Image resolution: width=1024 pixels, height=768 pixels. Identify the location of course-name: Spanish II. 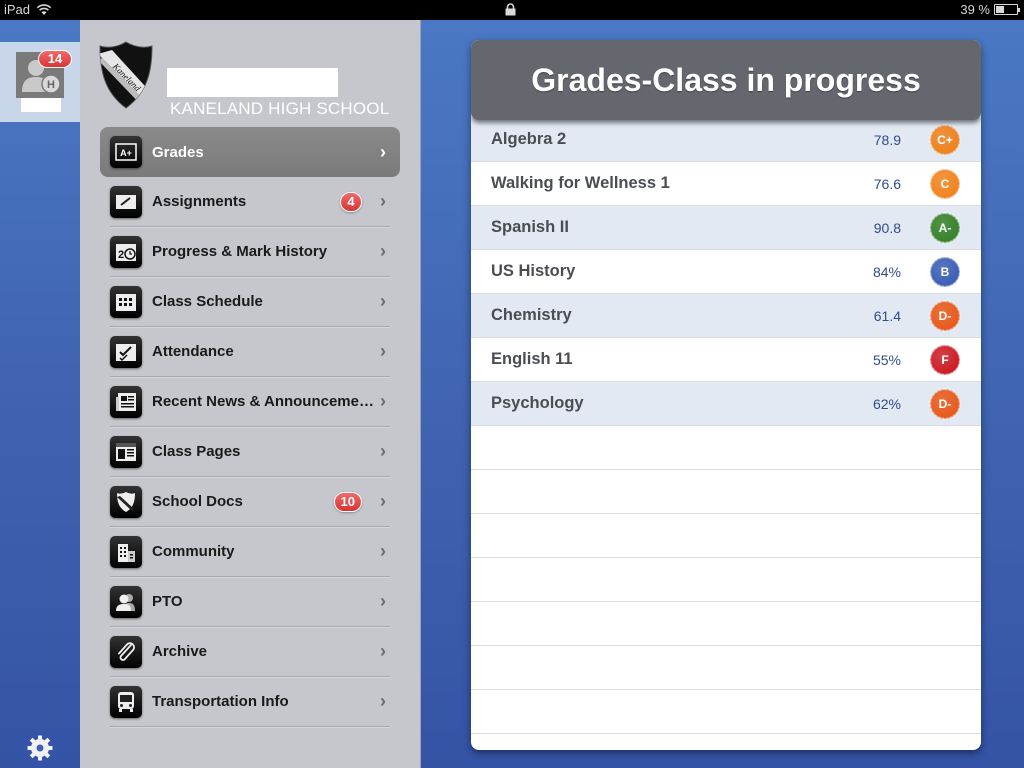
(530, 227).